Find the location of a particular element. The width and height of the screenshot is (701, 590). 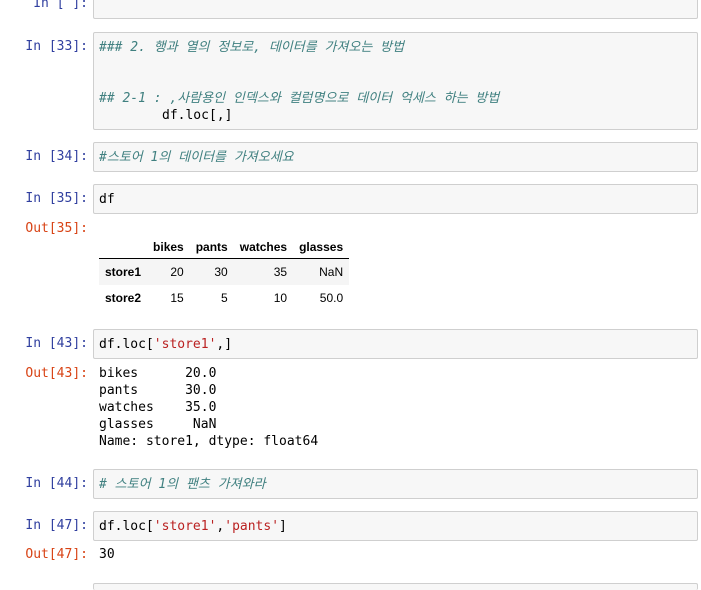

row-index: store2 is located at coordinates (123, 298).